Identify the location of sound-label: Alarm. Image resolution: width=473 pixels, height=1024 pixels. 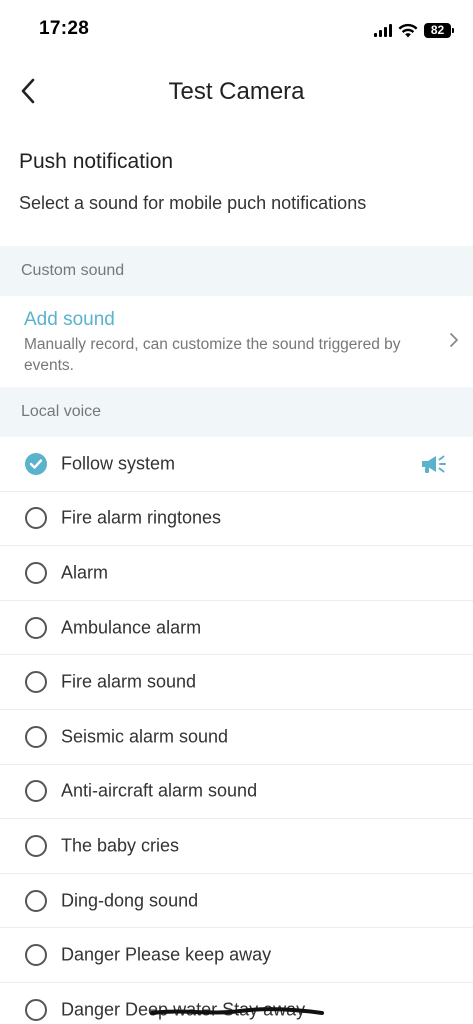
(85, 572).